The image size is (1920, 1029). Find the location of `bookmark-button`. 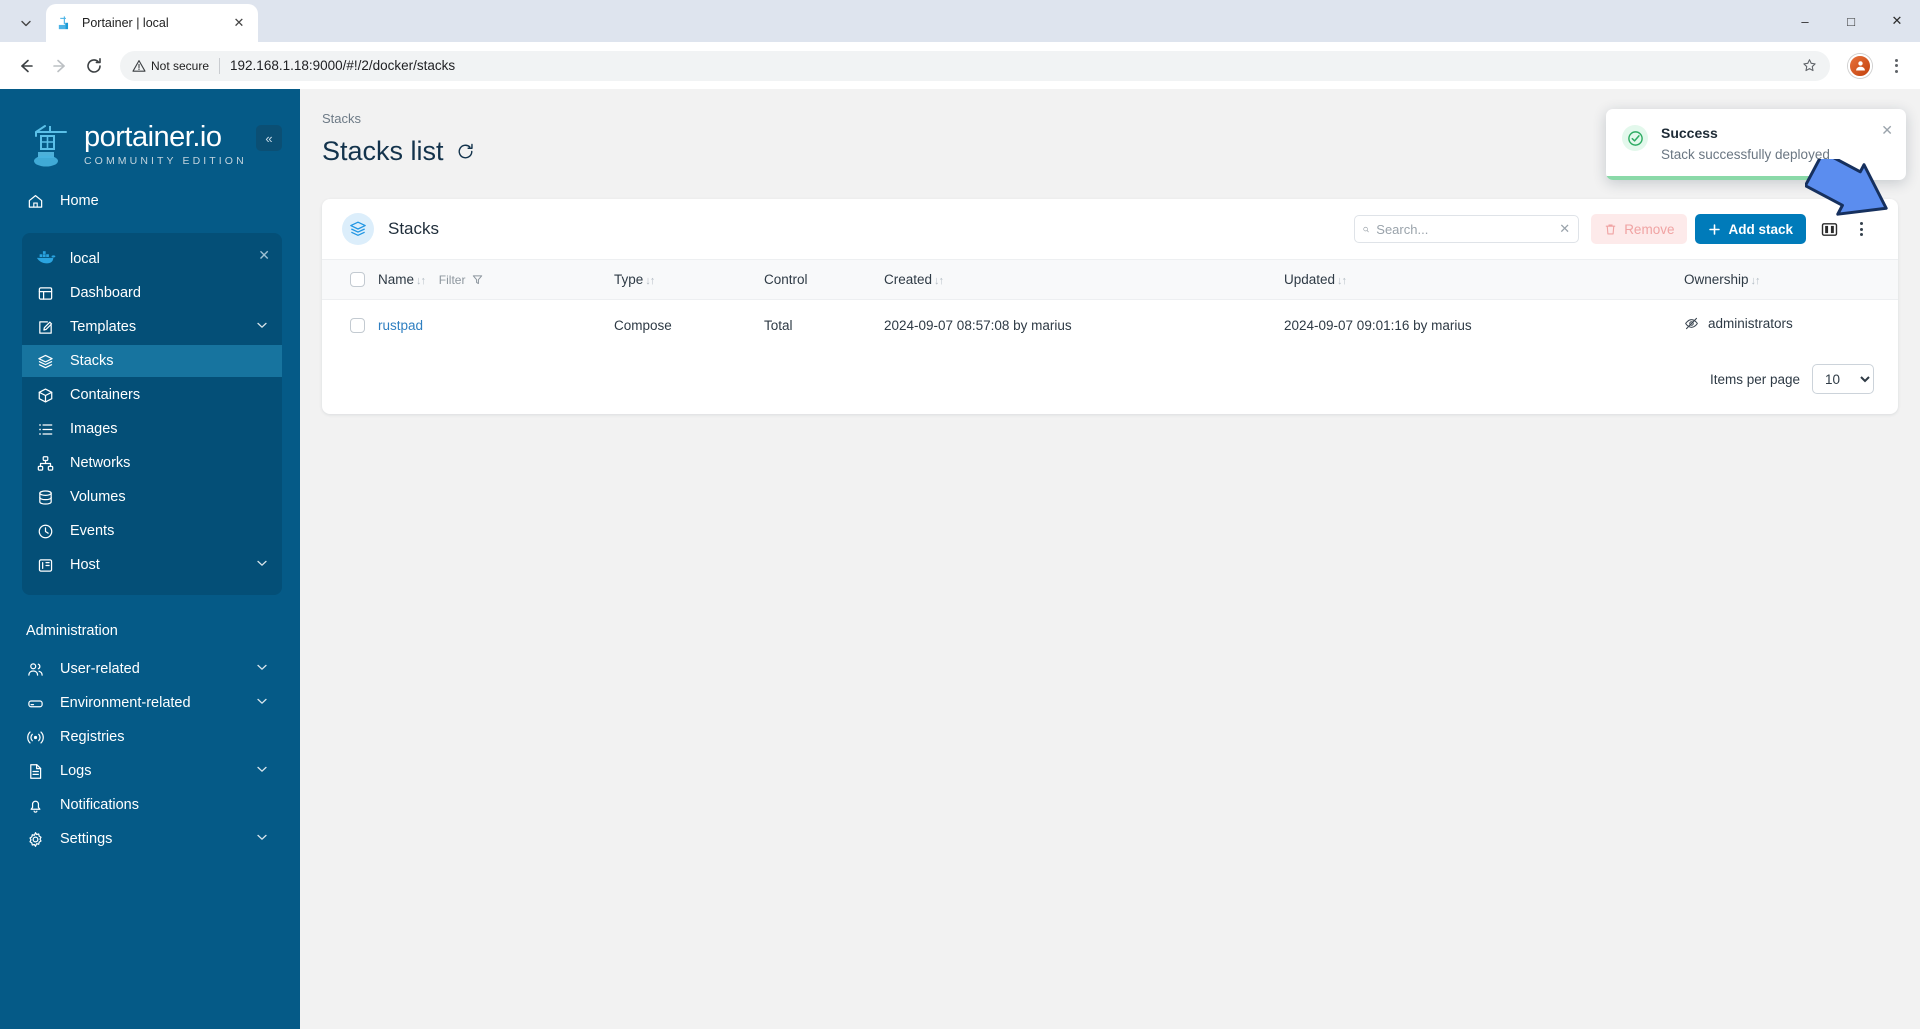

bookmark-button is located at coordinates (1809, 66).